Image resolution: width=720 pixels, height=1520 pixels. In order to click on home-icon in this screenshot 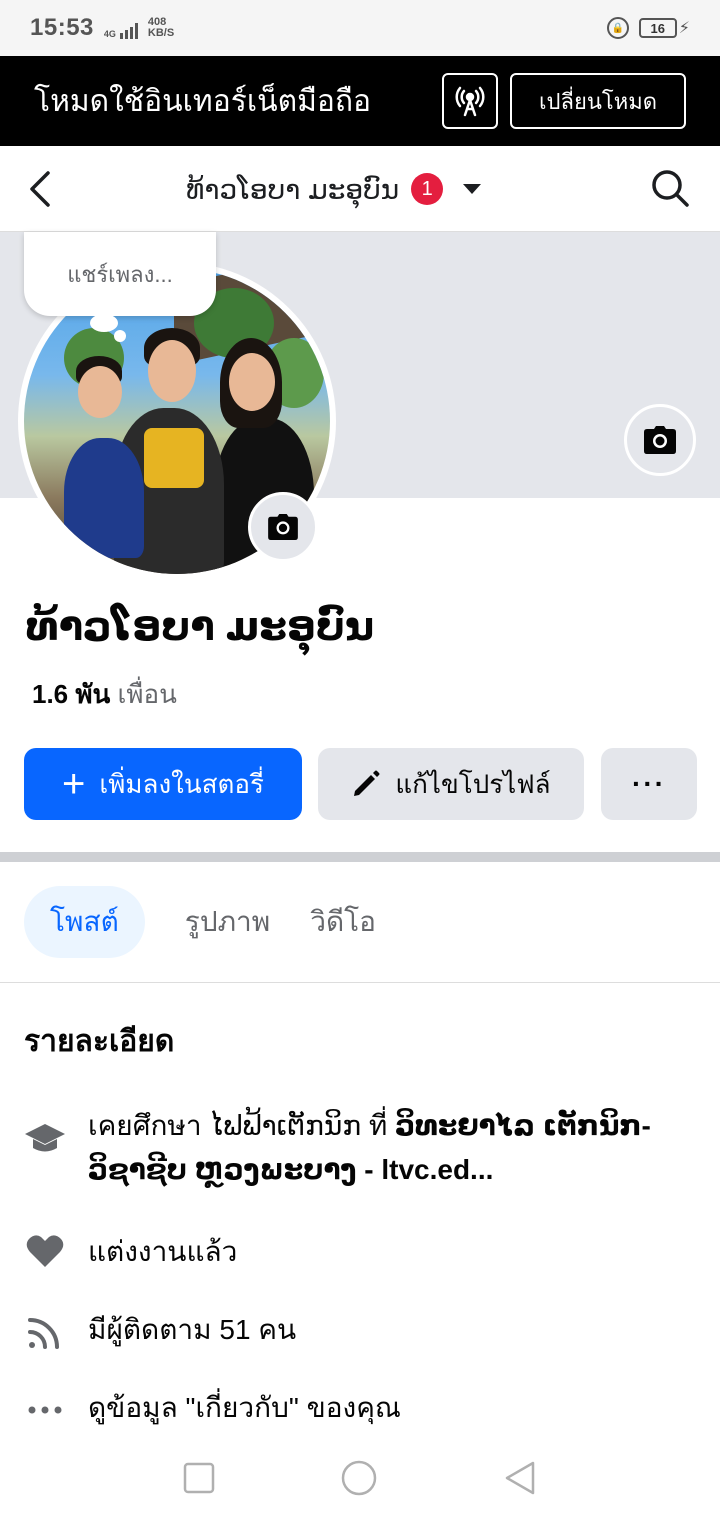, I will do `click(359, 1478)`.